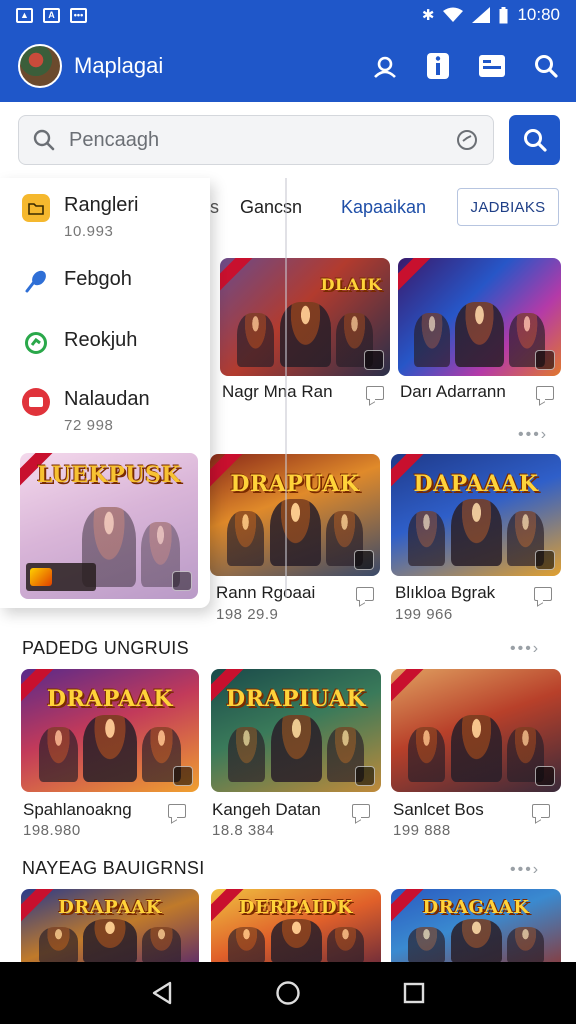  What do you see at coordinates (424, 614) in the screenshot?
I see `card-count: 199 966` at bounding box center [424, 614].